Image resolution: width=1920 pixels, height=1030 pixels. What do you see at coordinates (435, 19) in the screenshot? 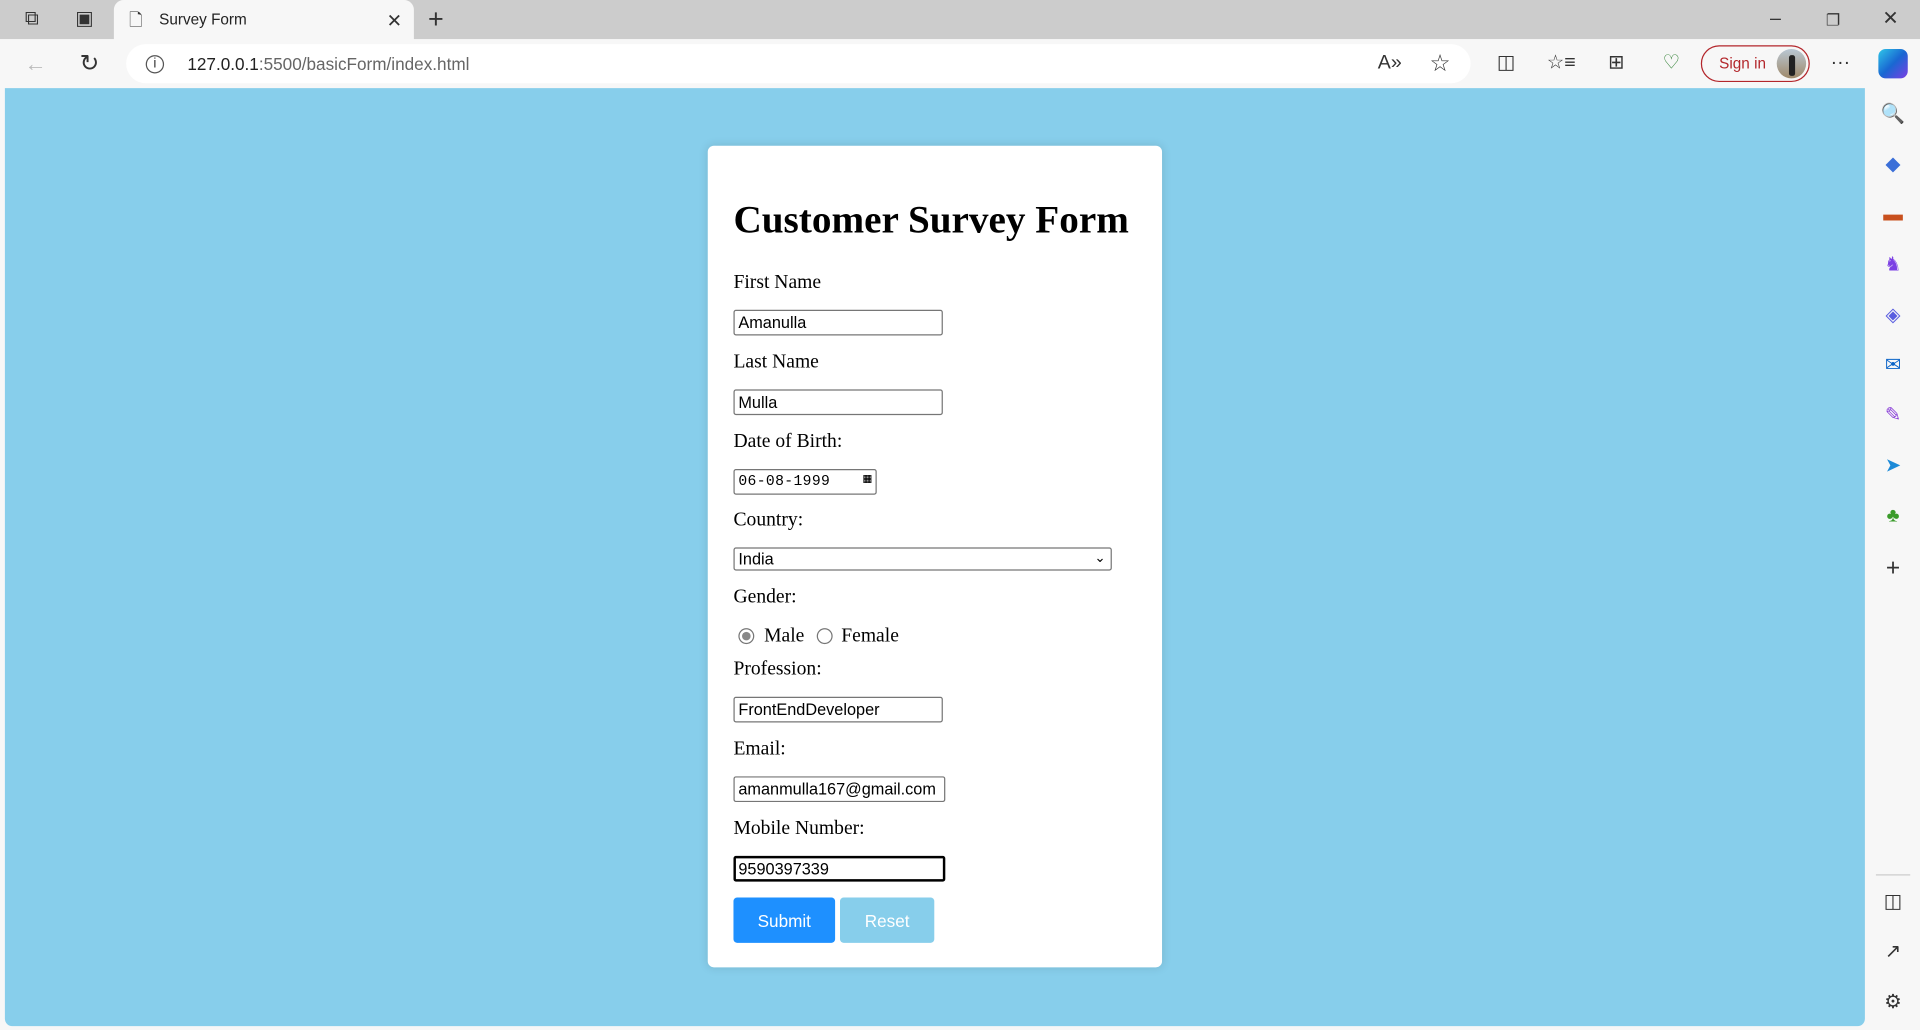
I see `new-tab-icon: +` at bounding box center [435, 19].